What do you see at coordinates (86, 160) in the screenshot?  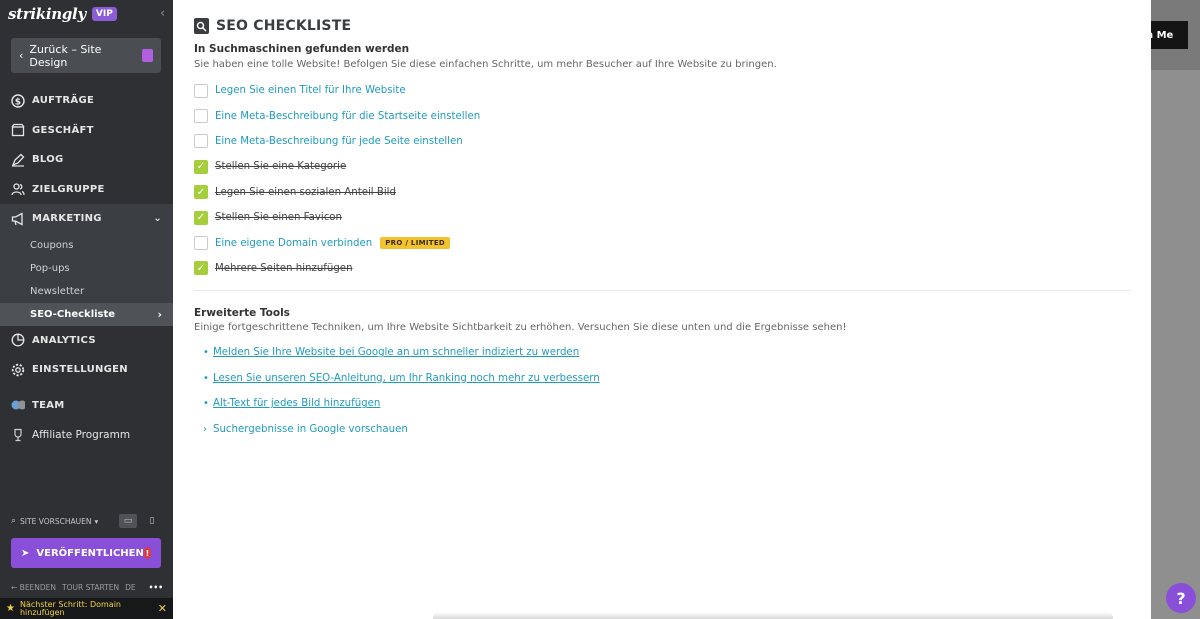 I see `sidebar-item-blog: BLOG` at bounding box center [86, 160].